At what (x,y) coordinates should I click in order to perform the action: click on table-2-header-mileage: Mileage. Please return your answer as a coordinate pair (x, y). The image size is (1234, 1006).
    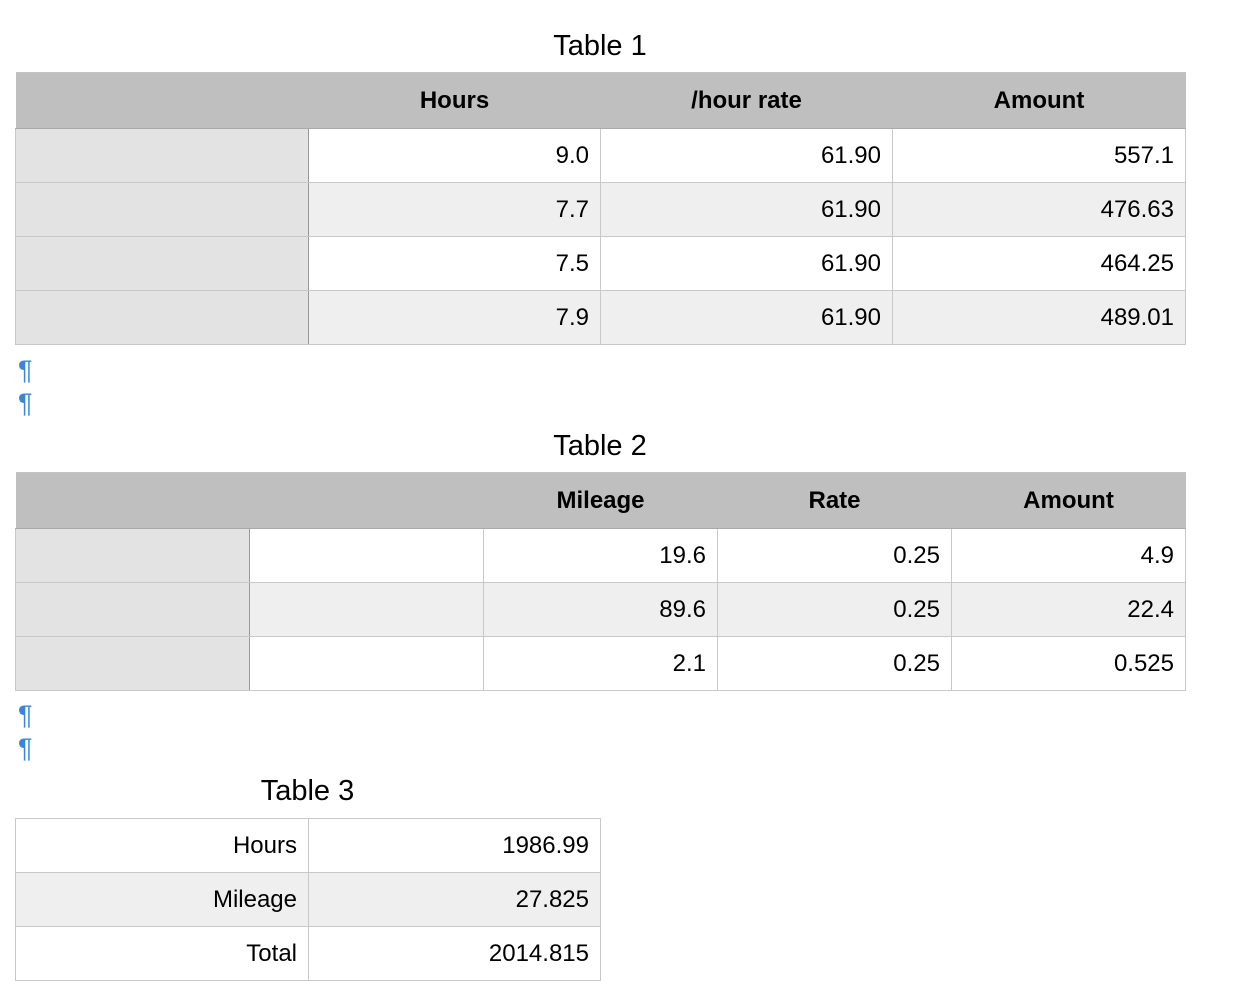
    Looking at the image, I should click on (600, 500).